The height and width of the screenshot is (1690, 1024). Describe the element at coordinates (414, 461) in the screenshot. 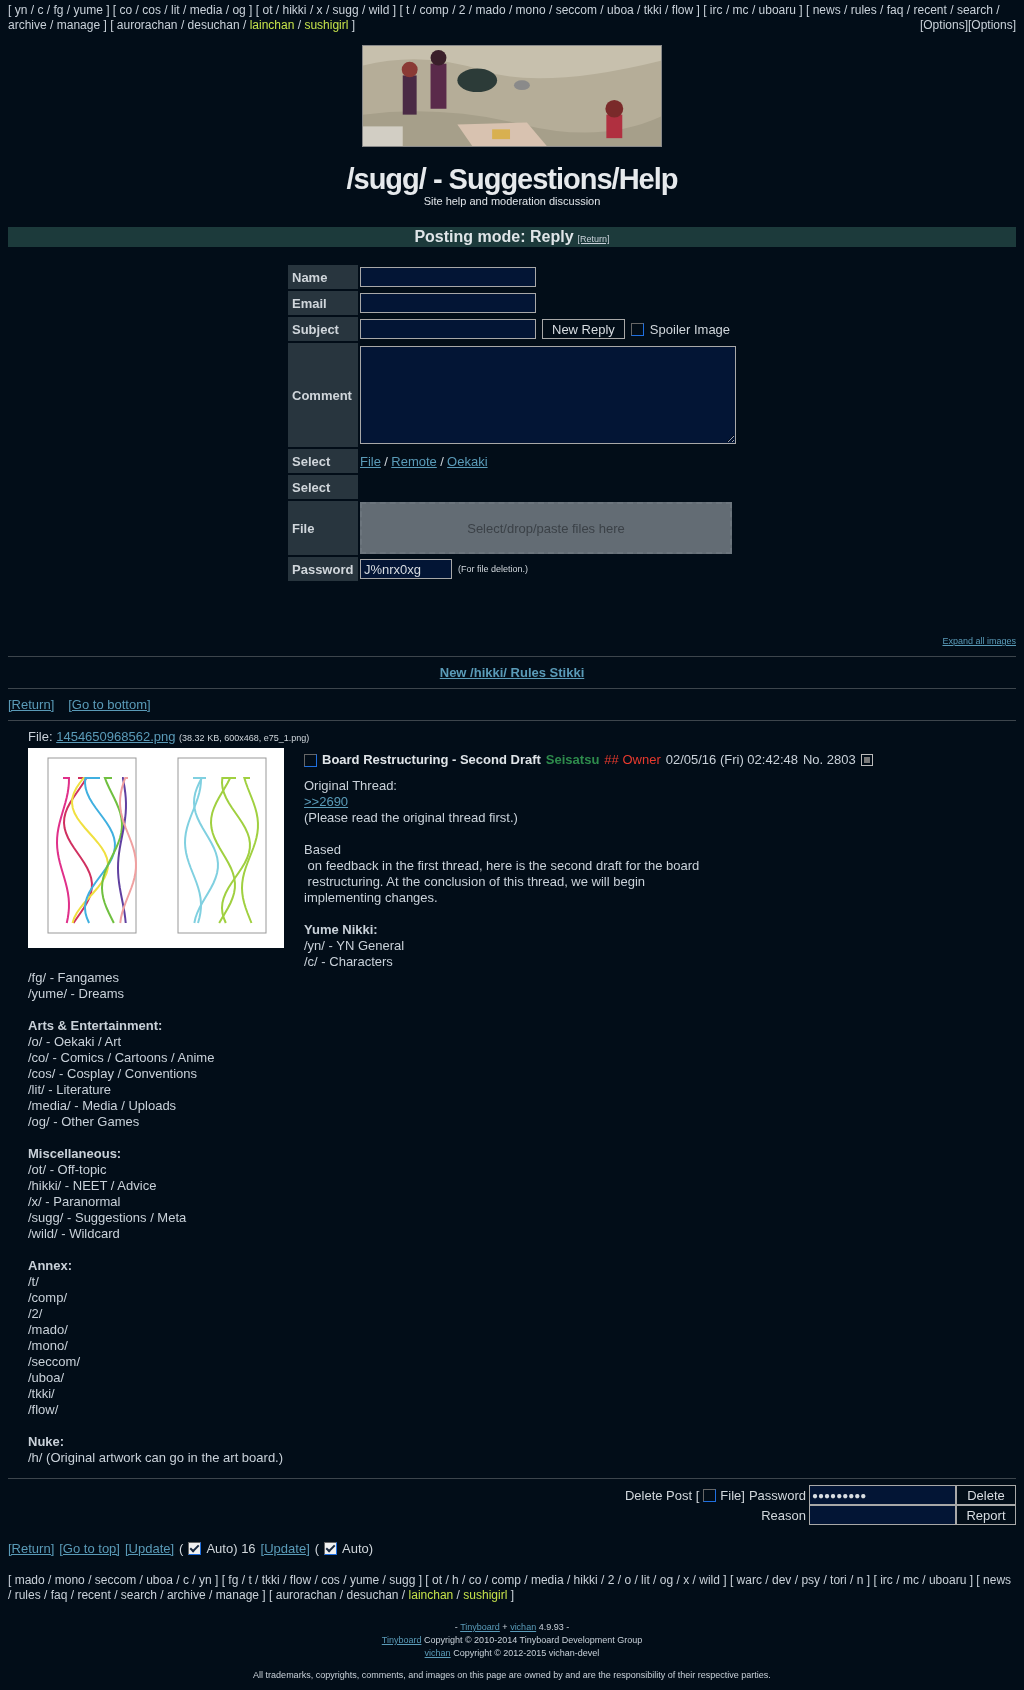

I see `upload-mode-link: Remote` at that location.